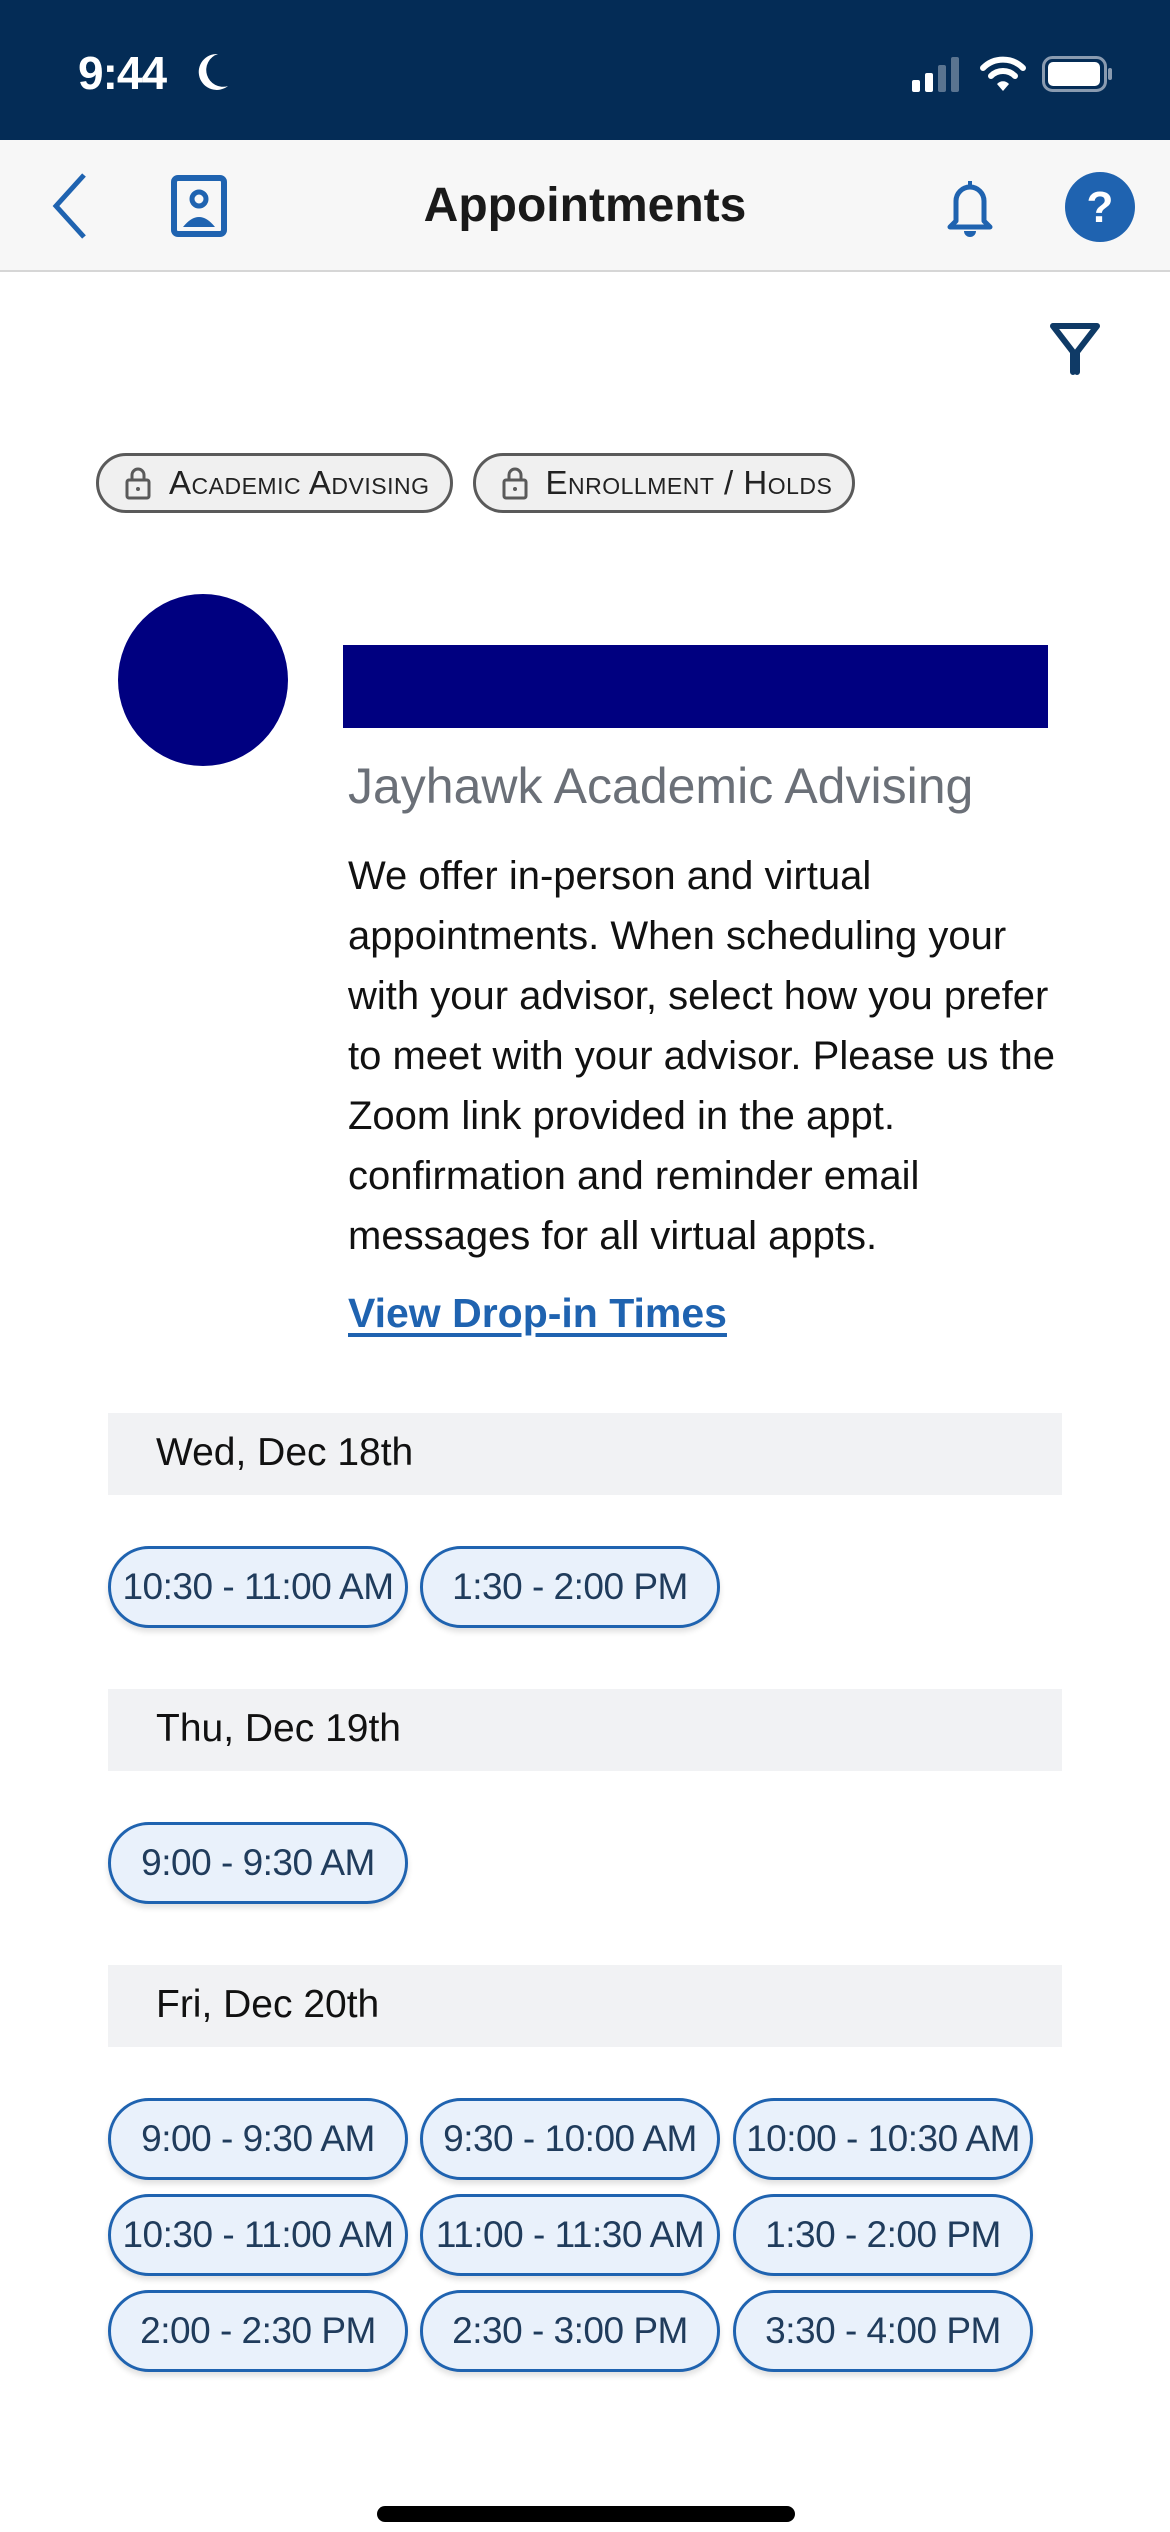  I want to click on advisor-name-redacted, so click(695, 686).